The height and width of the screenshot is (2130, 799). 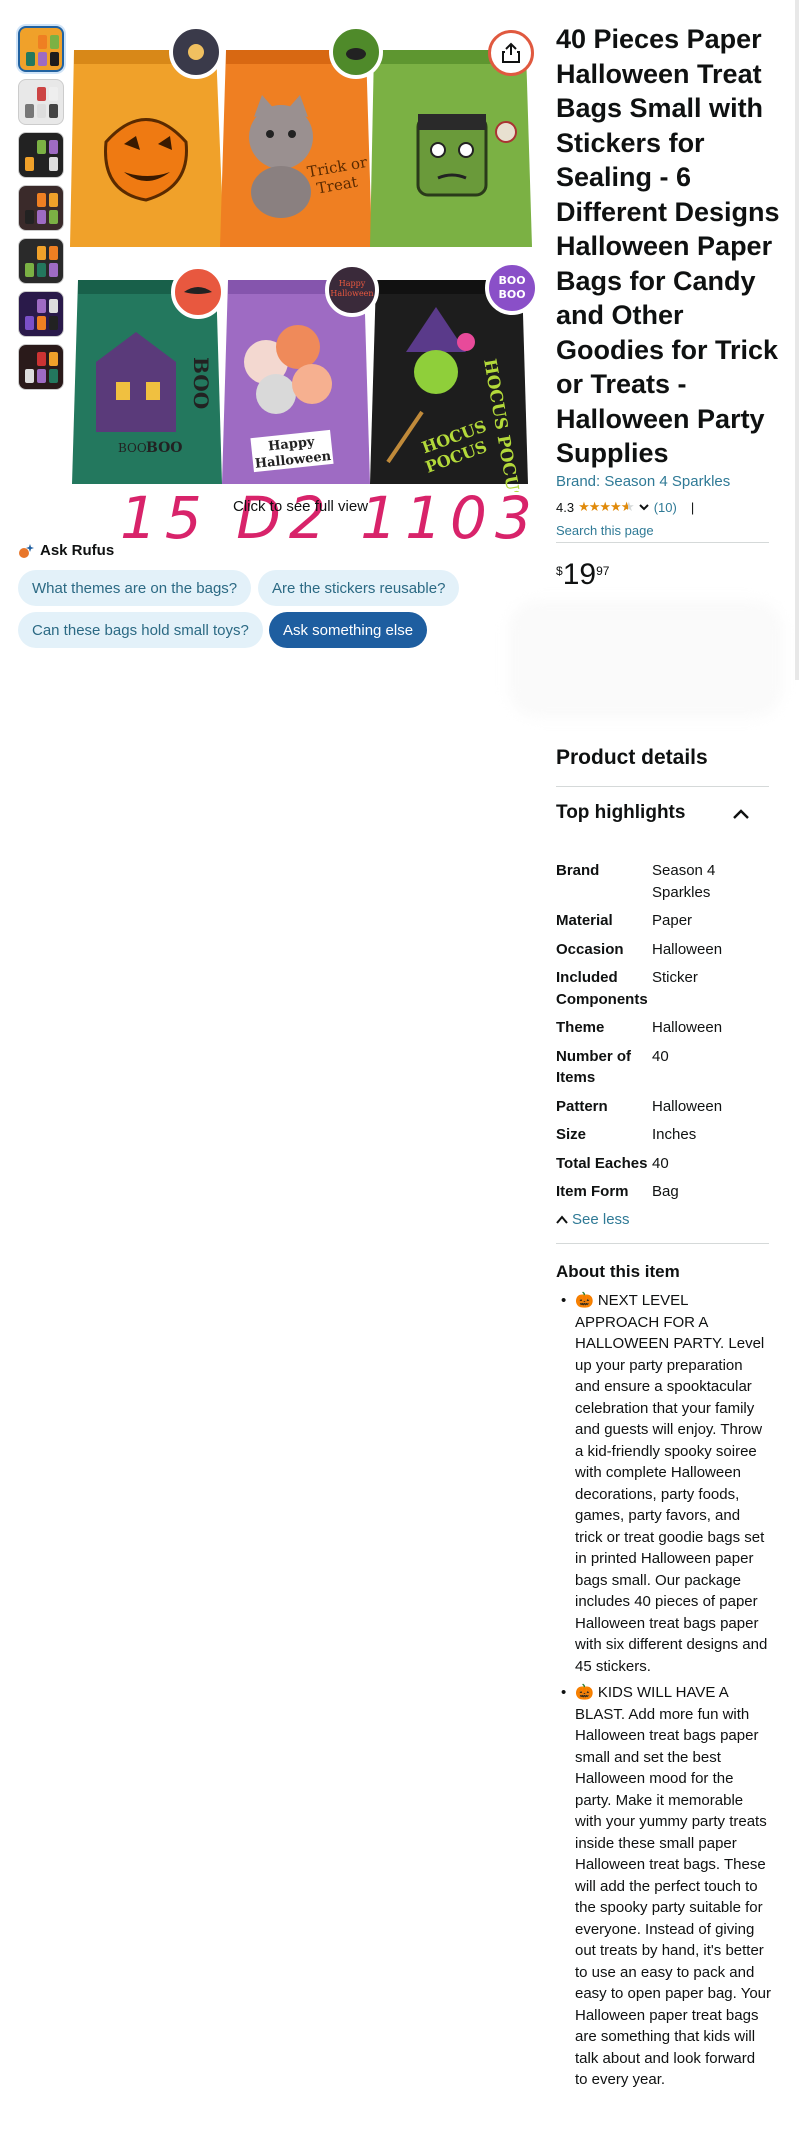 What do you see at coordinates (663, 988) in the screenshot?
I see `spec-row: Included Components Sticker` at bounding box center [663, 988].